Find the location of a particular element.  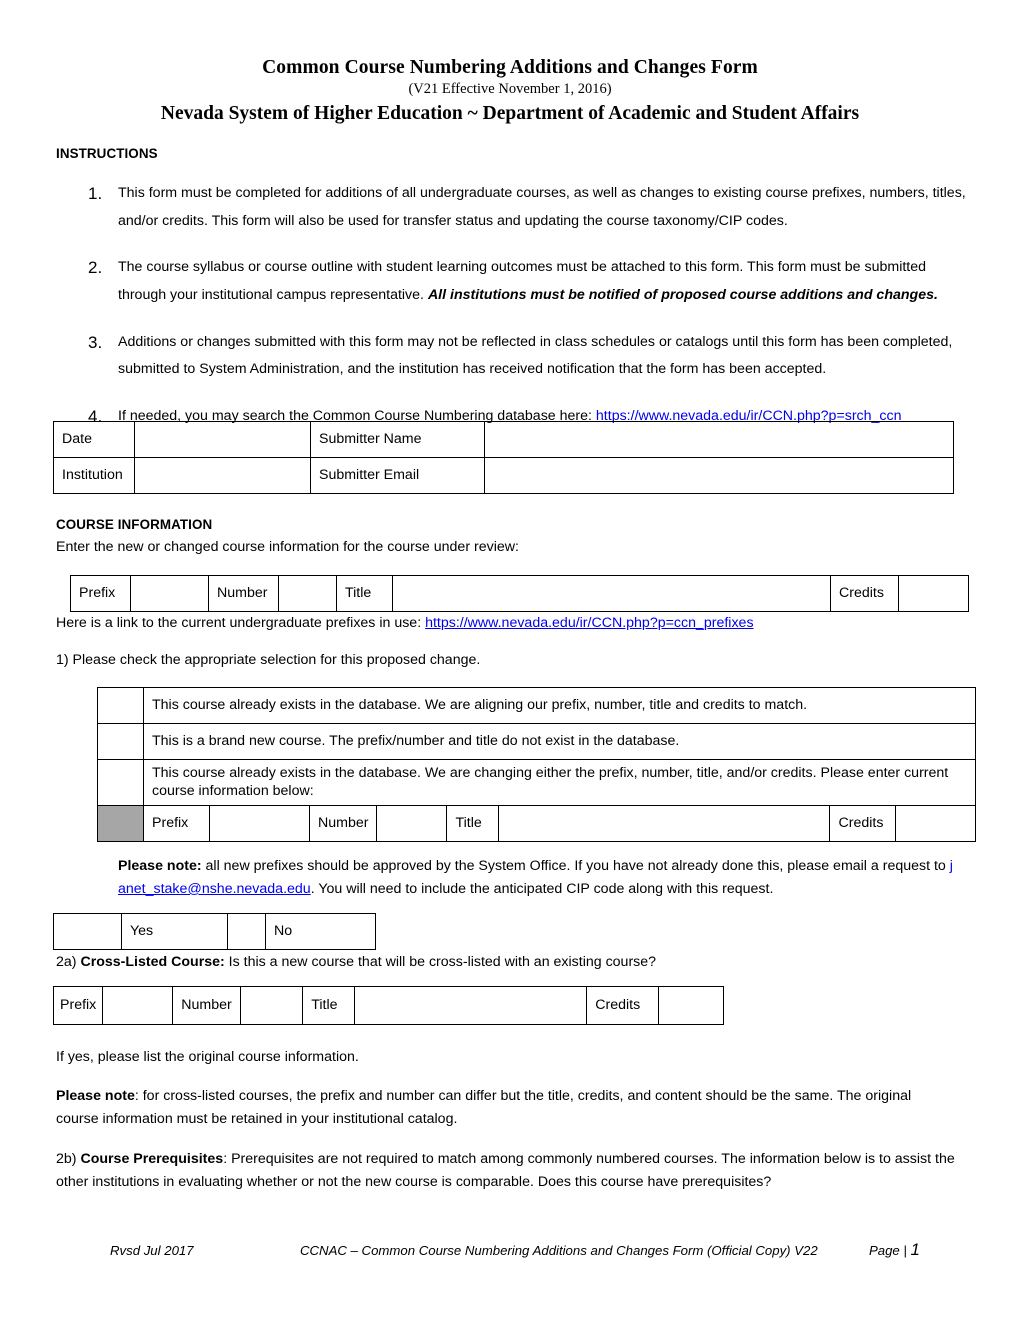

no-checkbox is located at coordinates (246, 931).